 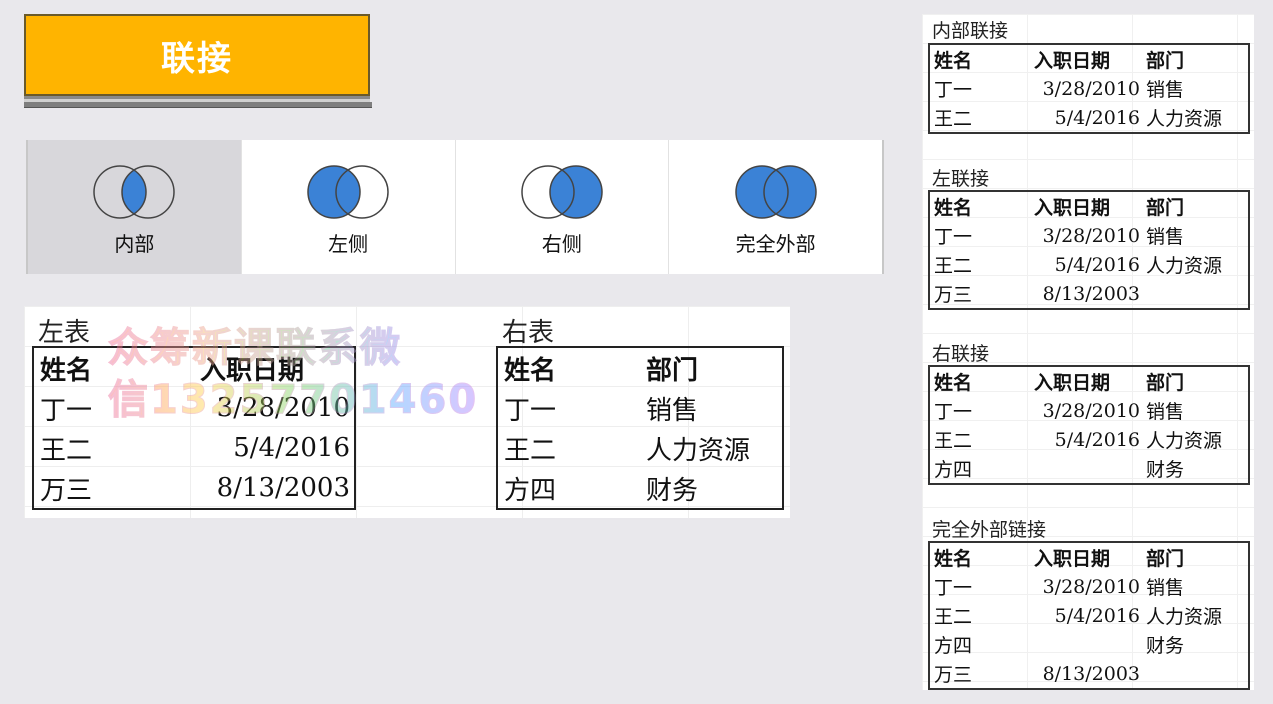 What do you see at coordinates (775, 192) in the screenshot?
I see `full-outer-join-venn-icon` at bounding box center [775, 192].